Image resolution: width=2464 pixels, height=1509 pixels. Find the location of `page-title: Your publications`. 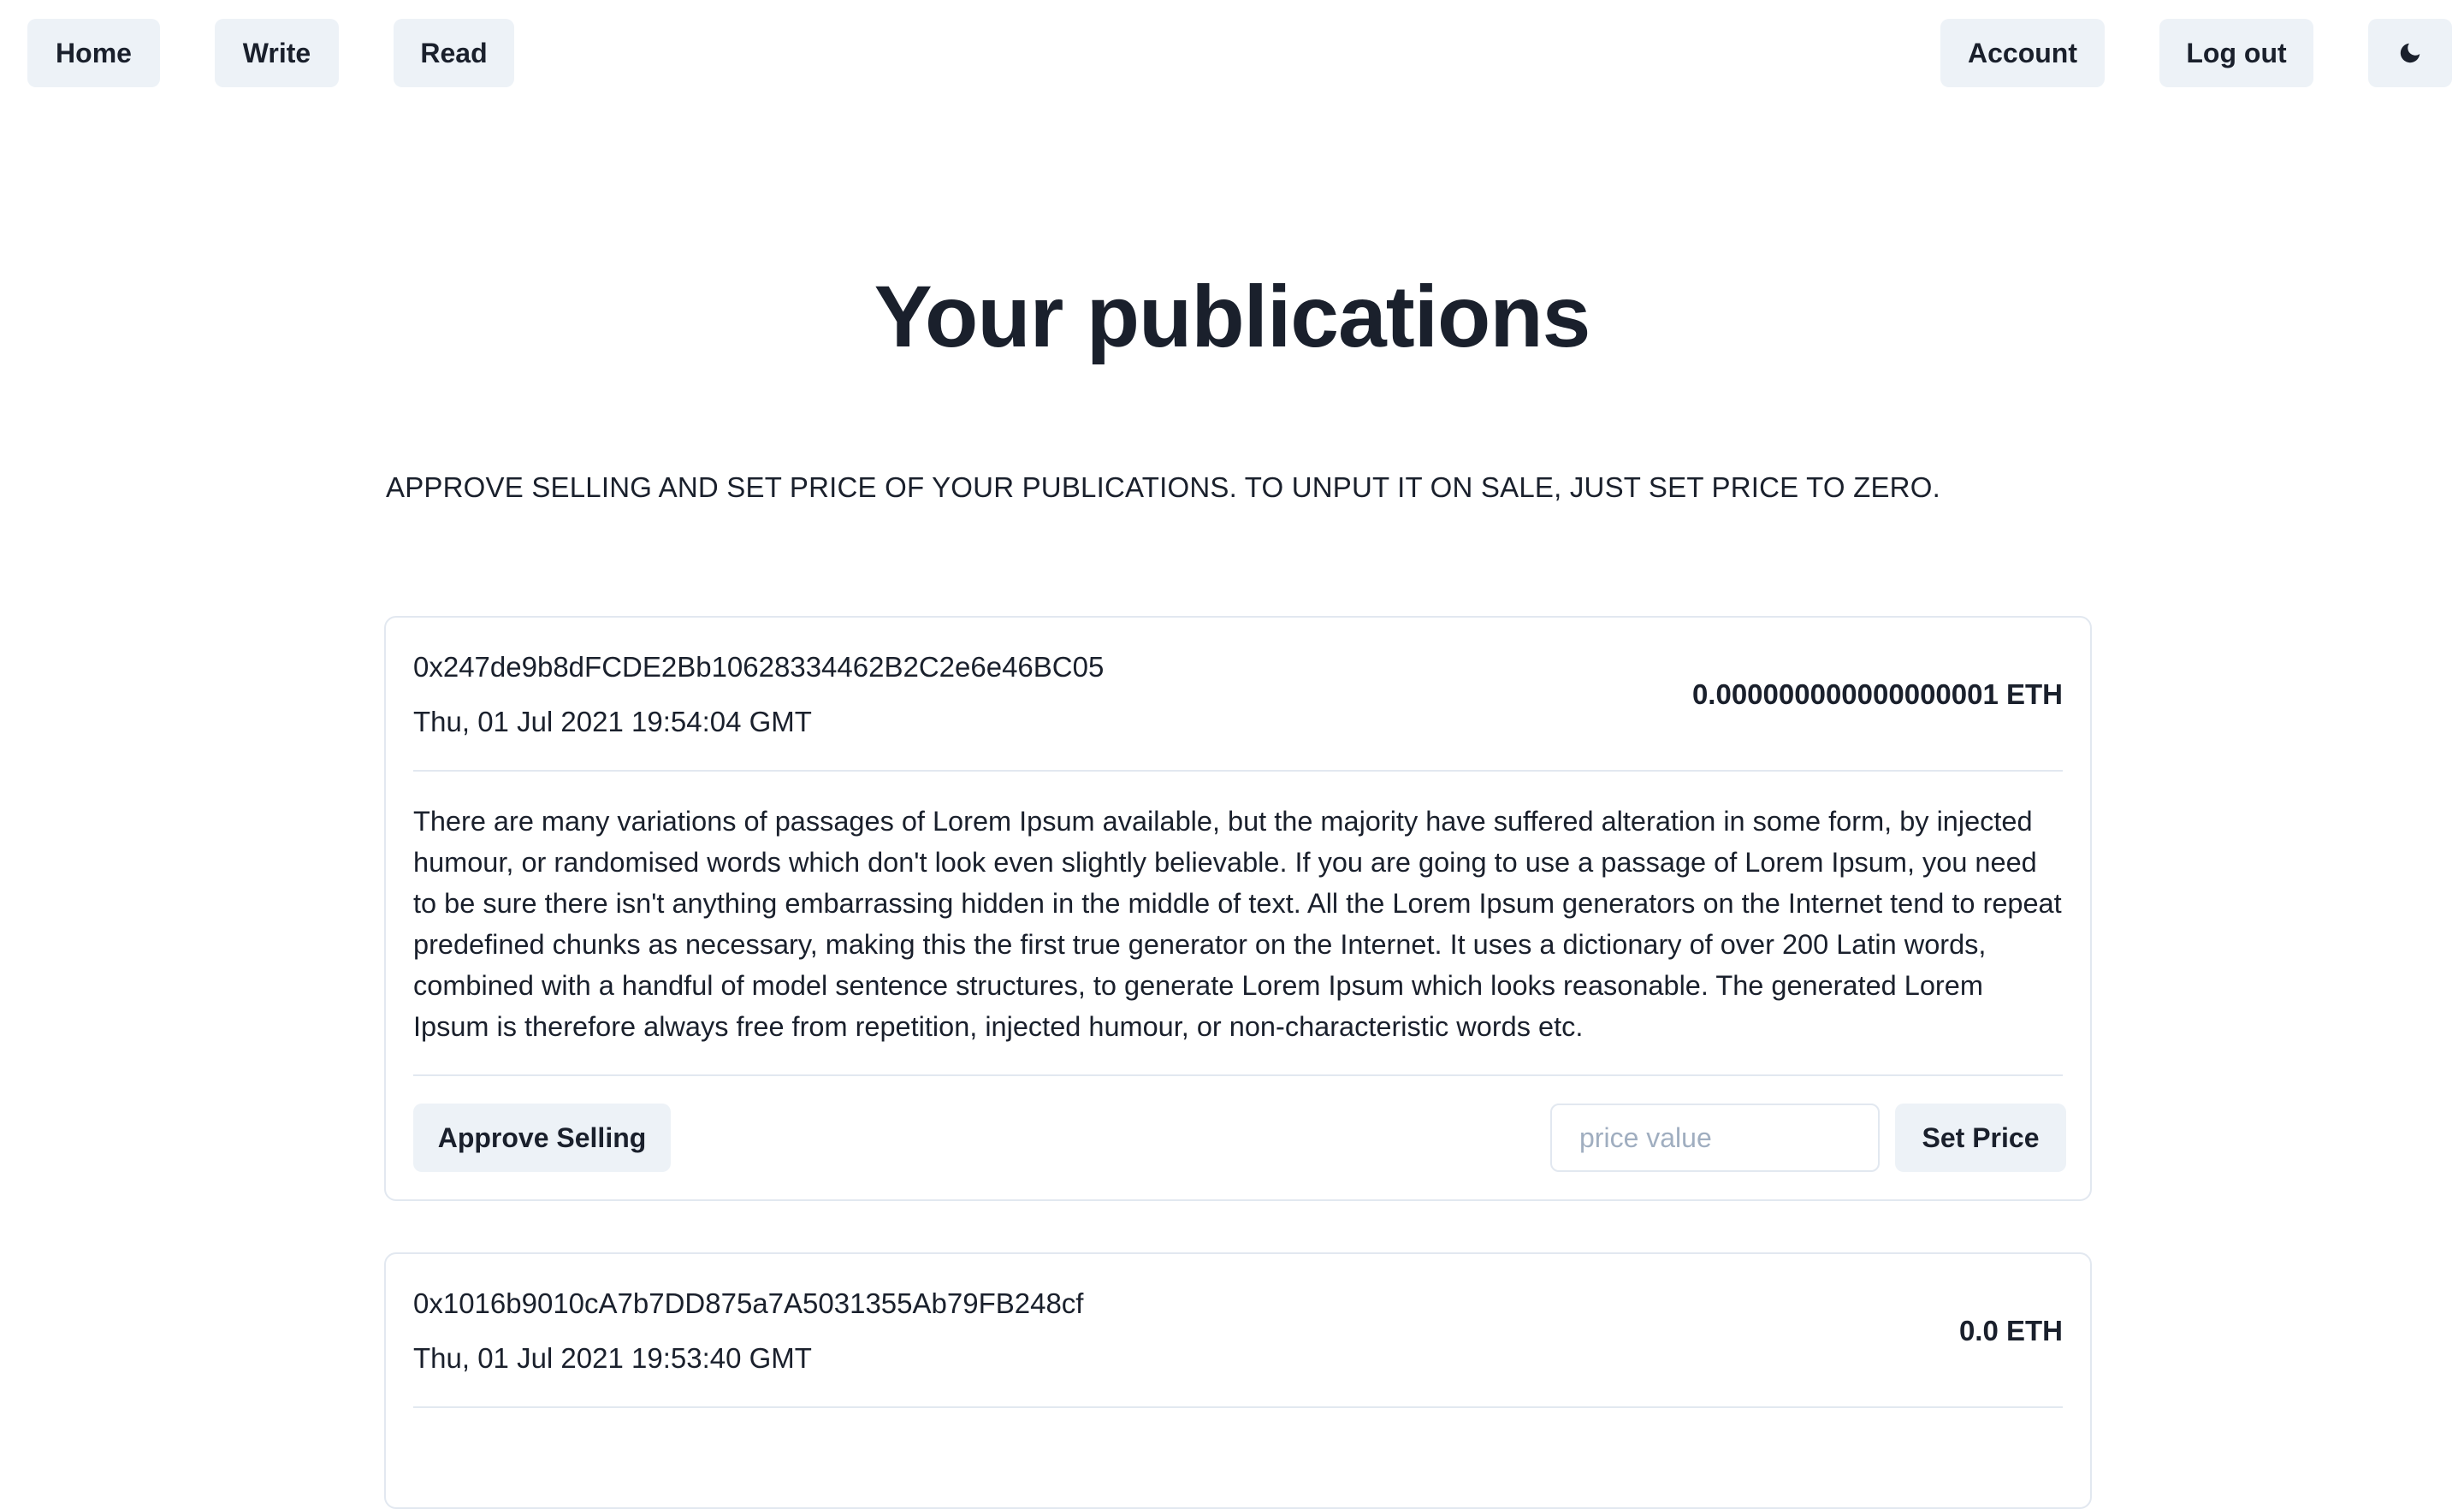

page-title: Your publications is located at coordinates (1232, 317).